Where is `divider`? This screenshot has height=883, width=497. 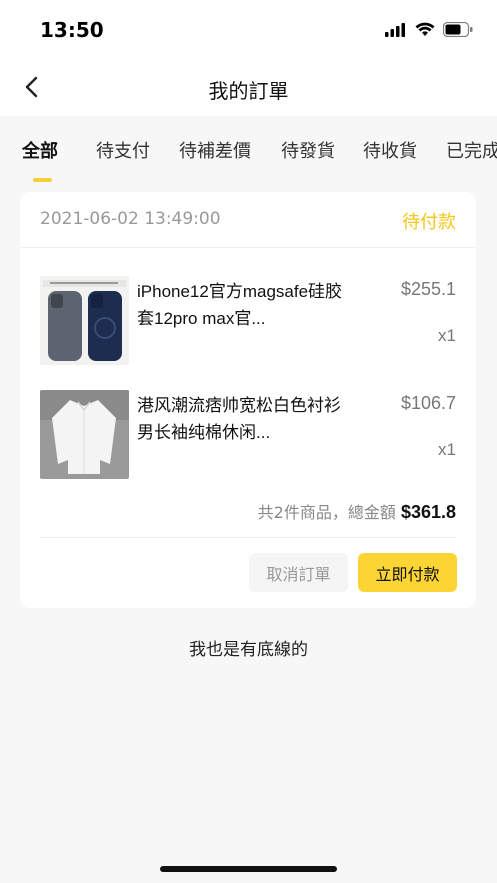 divider is located at coordinates (248, 537).